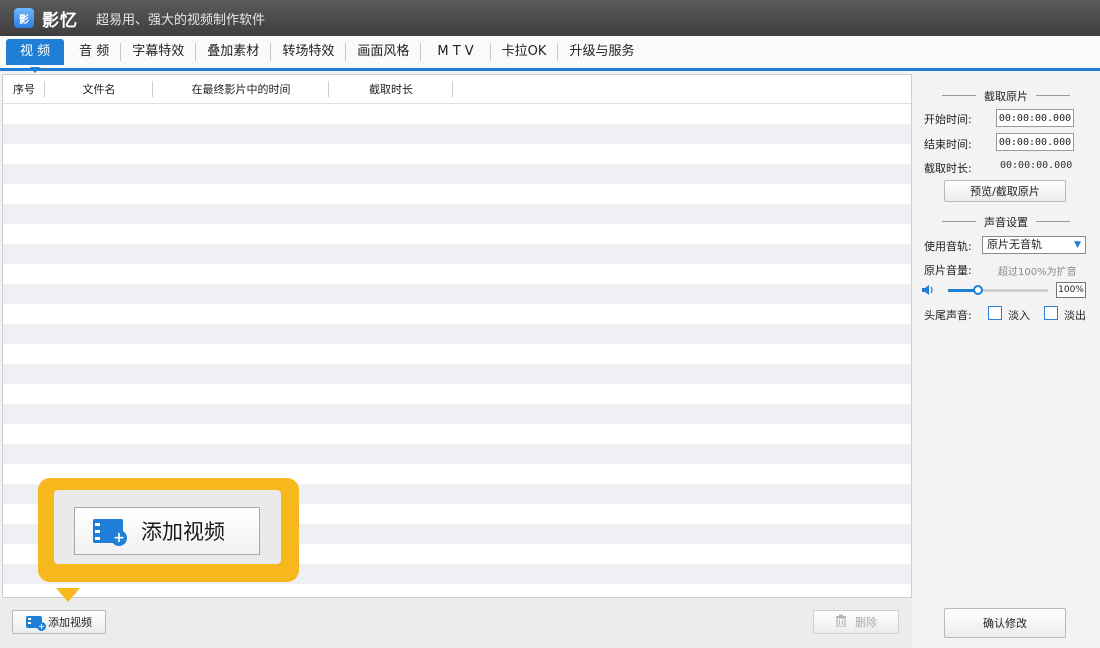 The height and width of the screenshot is (648, 1100). What do you see at coordinates (550, 18) in the screenshot?
I see `title-bar: 影 影忆 超易用、强大的视频制作软件` at bounding box center [550, 18].